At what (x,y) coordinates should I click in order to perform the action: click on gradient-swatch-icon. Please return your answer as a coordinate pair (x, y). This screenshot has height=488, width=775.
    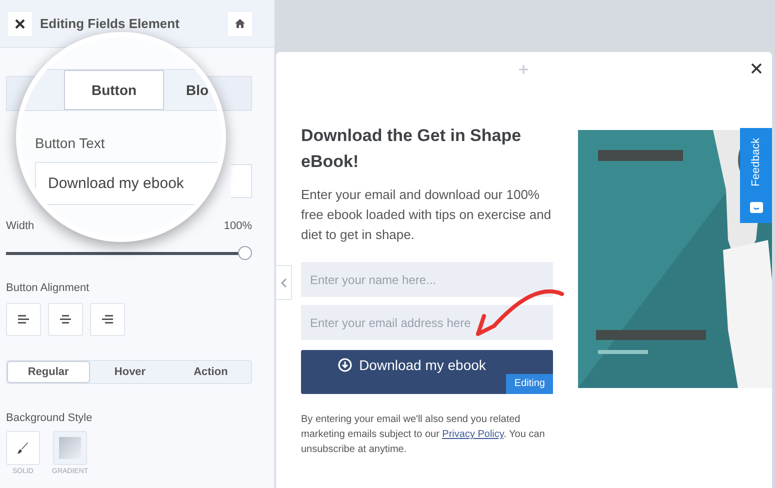
    Looking at the image, I should click on (70, 448).